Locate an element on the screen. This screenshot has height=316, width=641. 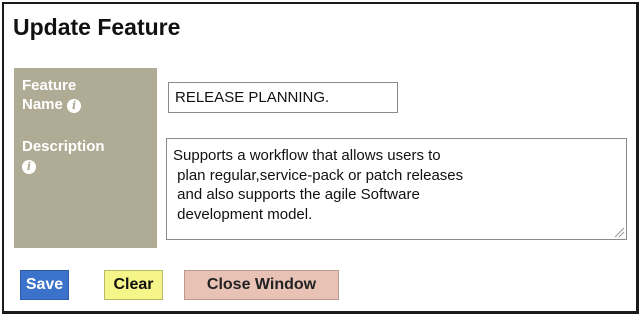
description-label-text: Description is located at coordinates (63, 146).